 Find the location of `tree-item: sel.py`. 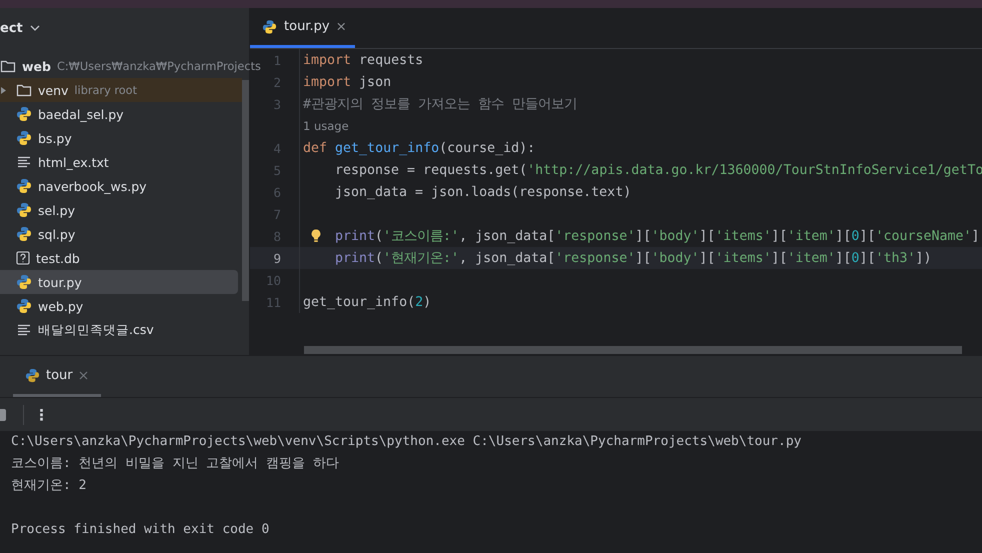

tree-item: sel.py is located at coordinates (121, 210).